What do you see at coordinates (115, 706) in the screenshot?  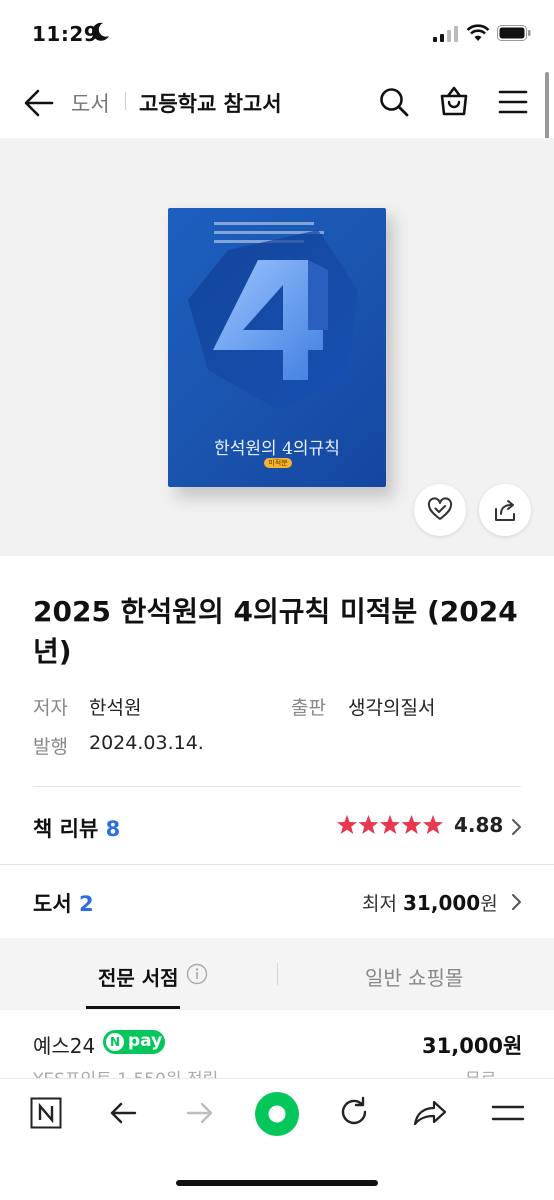 I see `author-value: 한석원` at bounding box center [115, 706].